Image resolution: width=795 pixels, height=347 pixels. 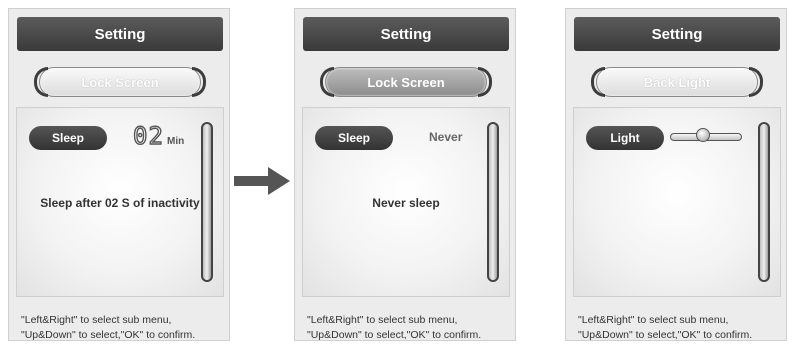 I want to click on sleep-message: Sleep after 02 S of inactivity, so click(x=120, y=203).